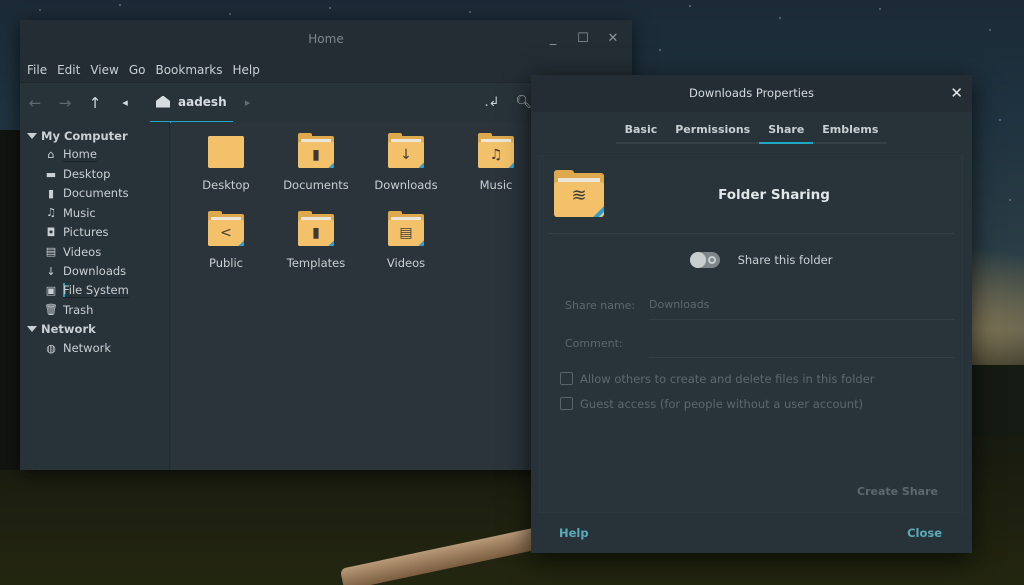 The width and height of the screenshot is (1024, 585). Describe the element at coordinates (924, 533) in the screenshot. I see `close-button: Close` at that location.